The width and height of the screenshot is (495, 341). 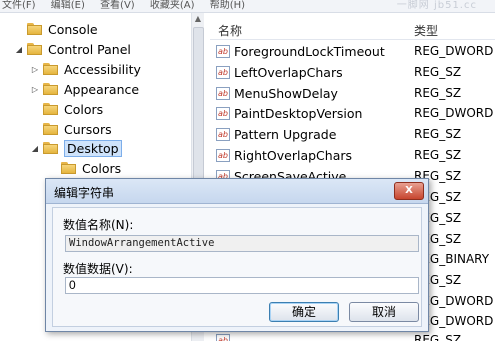 What do you see at coordinates (19, 6) in the screenshot?
I see `menu-file: 文件(F)` at bounding box center [19, 6].